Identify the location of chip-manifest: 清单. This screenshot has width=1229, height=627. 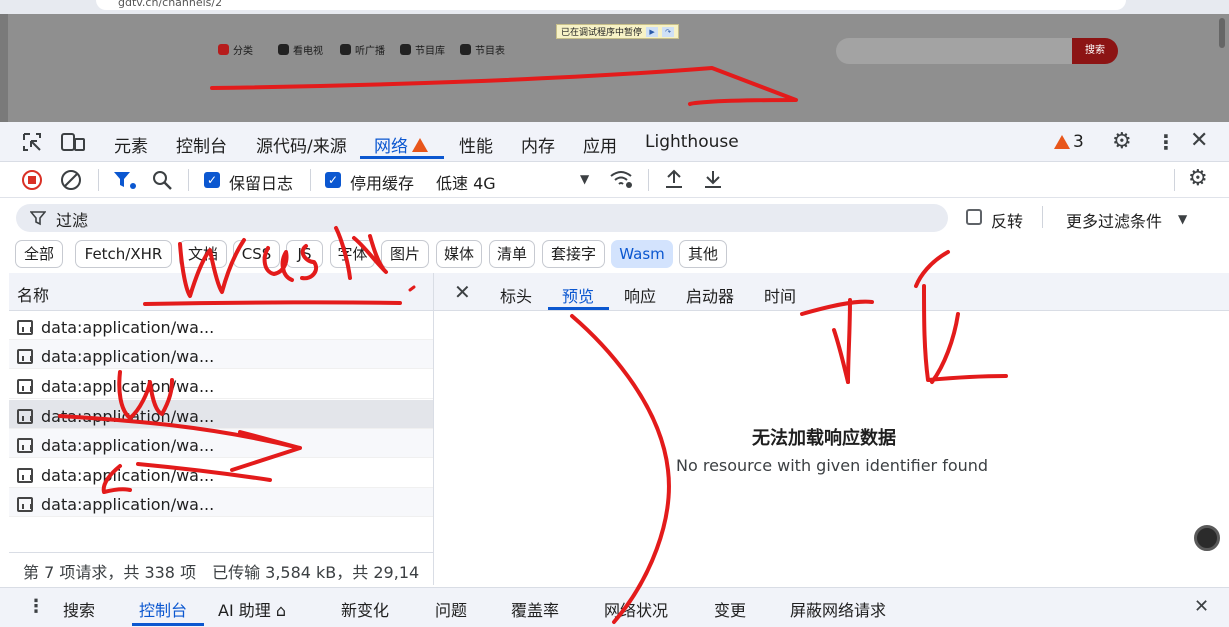
(512, 254).